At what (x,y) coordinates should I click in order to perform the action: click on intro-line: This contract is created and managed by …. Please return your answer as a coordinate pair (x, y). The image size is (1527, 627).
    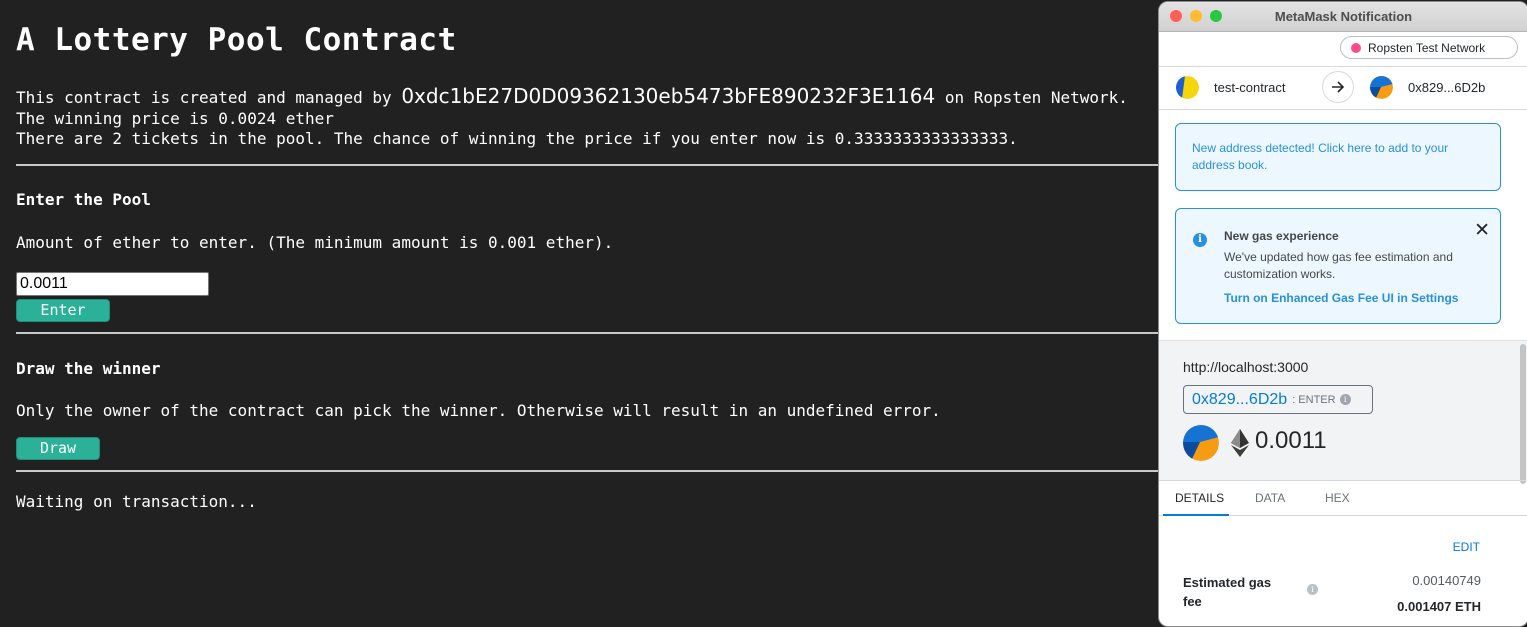
    Looking at the image, I should click on (572, 96).